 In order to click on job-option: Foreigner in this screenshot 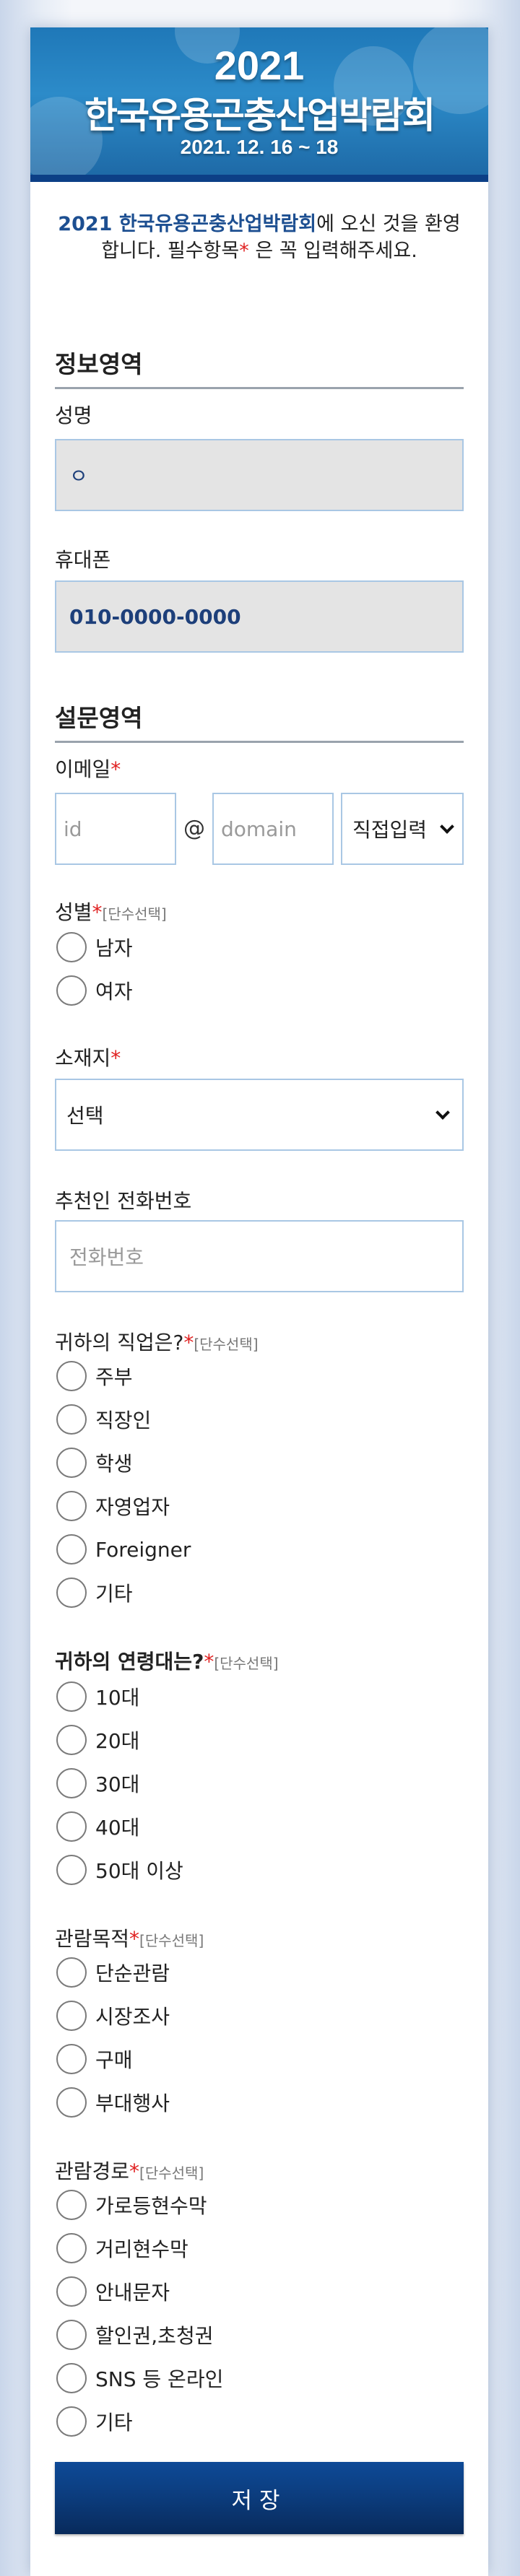, I will do `click(123, 1549)`.